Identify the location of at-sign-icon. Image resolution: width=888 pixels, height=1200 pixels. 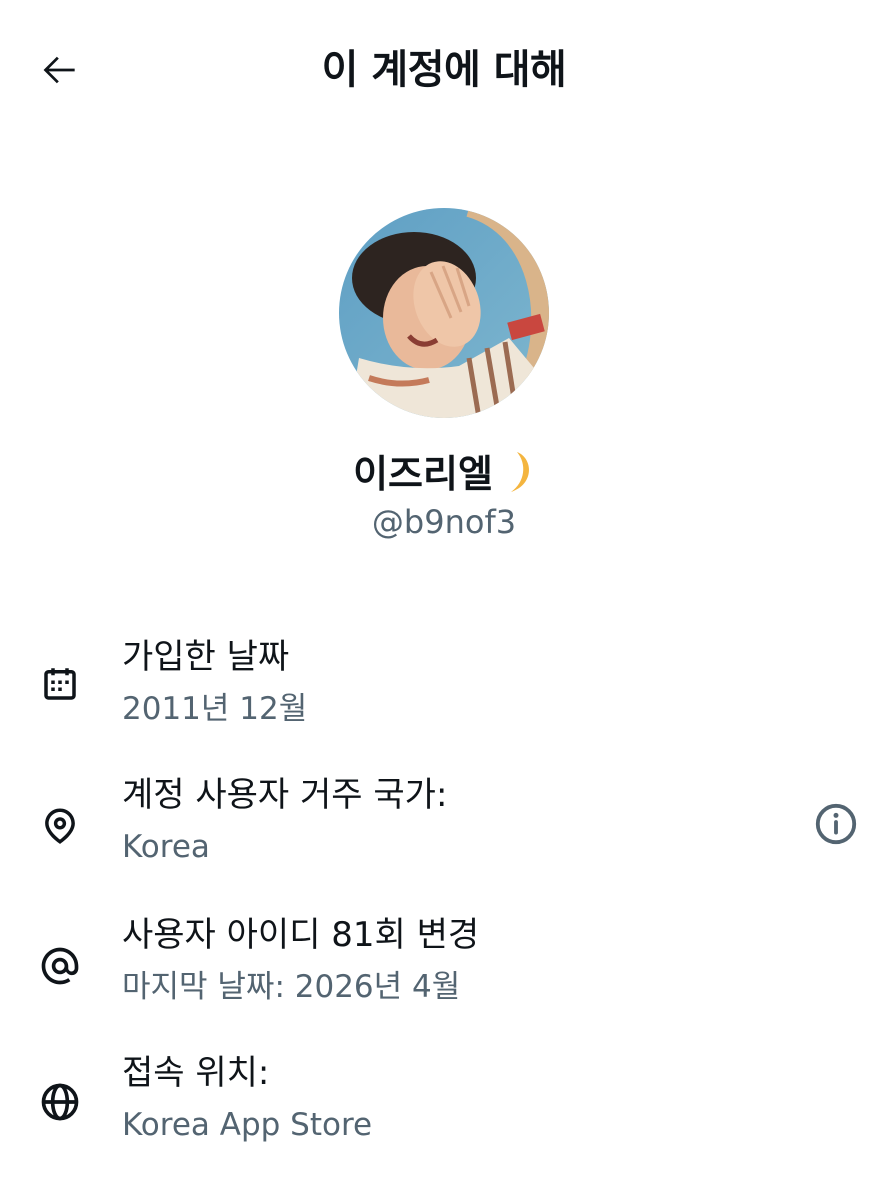
(60, 966).